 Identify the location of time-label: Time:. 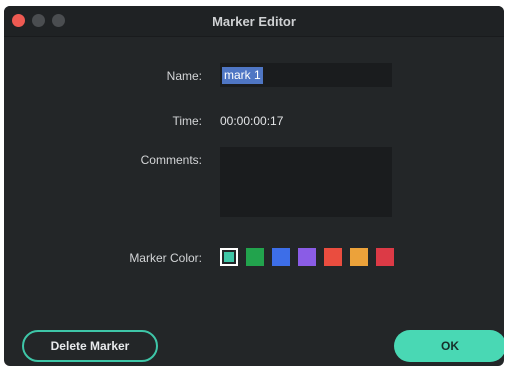
(187, 121).